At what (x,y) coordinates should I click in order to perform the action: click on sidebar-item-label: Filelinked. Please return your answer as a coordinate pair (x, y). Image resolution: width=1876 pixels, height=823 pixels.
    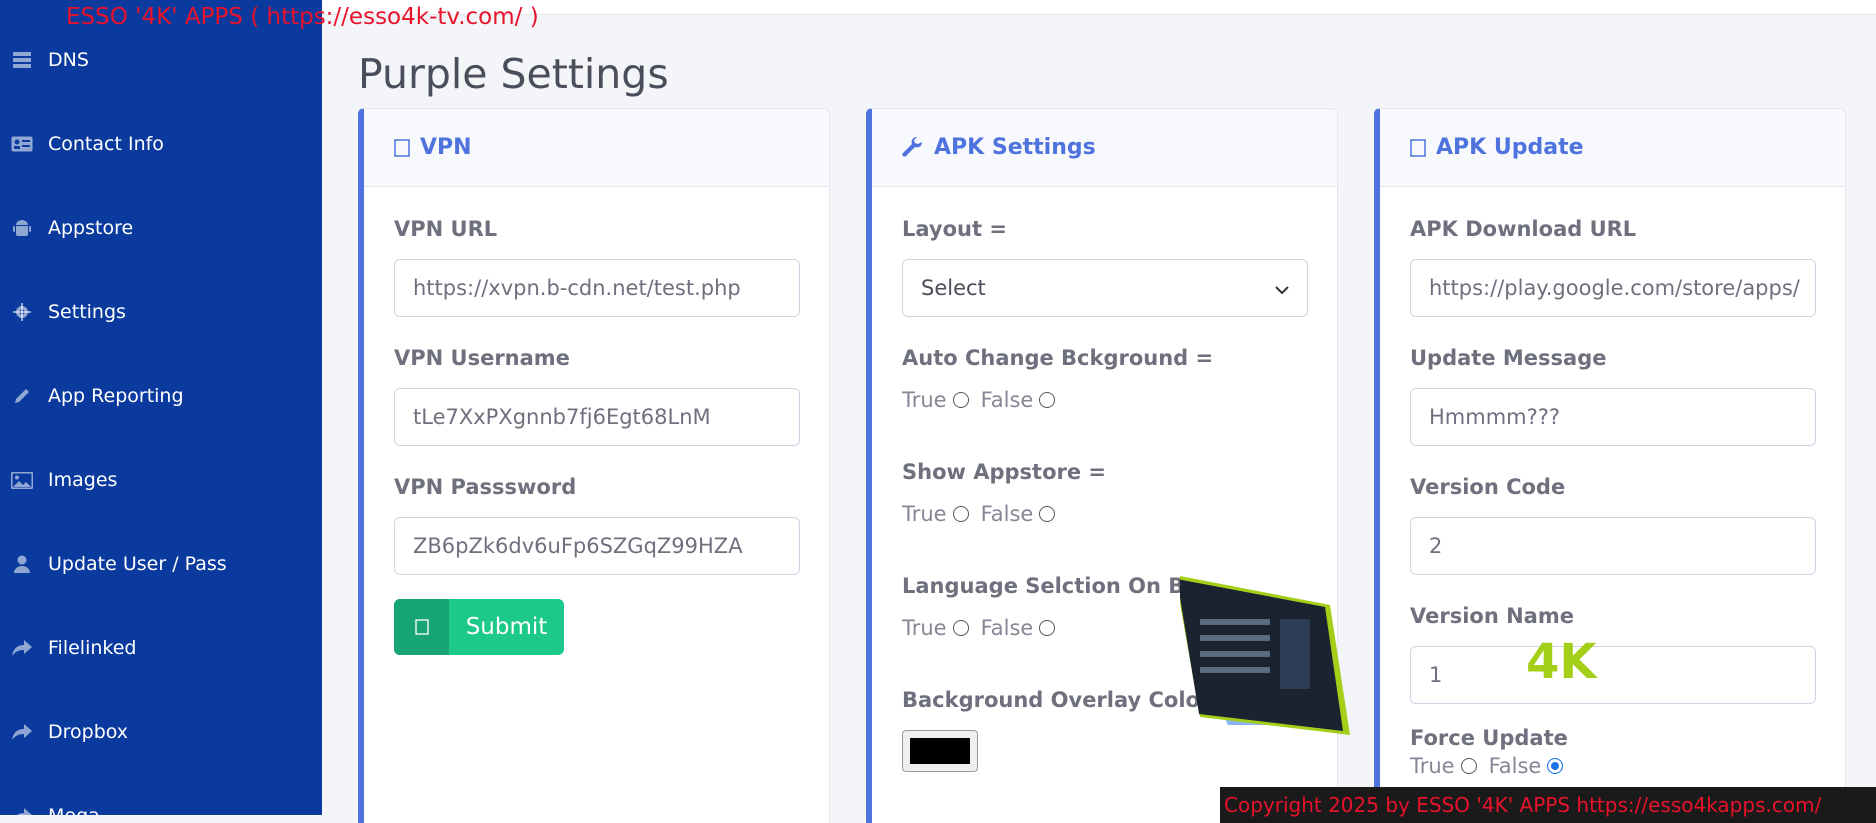
    Looking at the image, I should click on (92, 648).